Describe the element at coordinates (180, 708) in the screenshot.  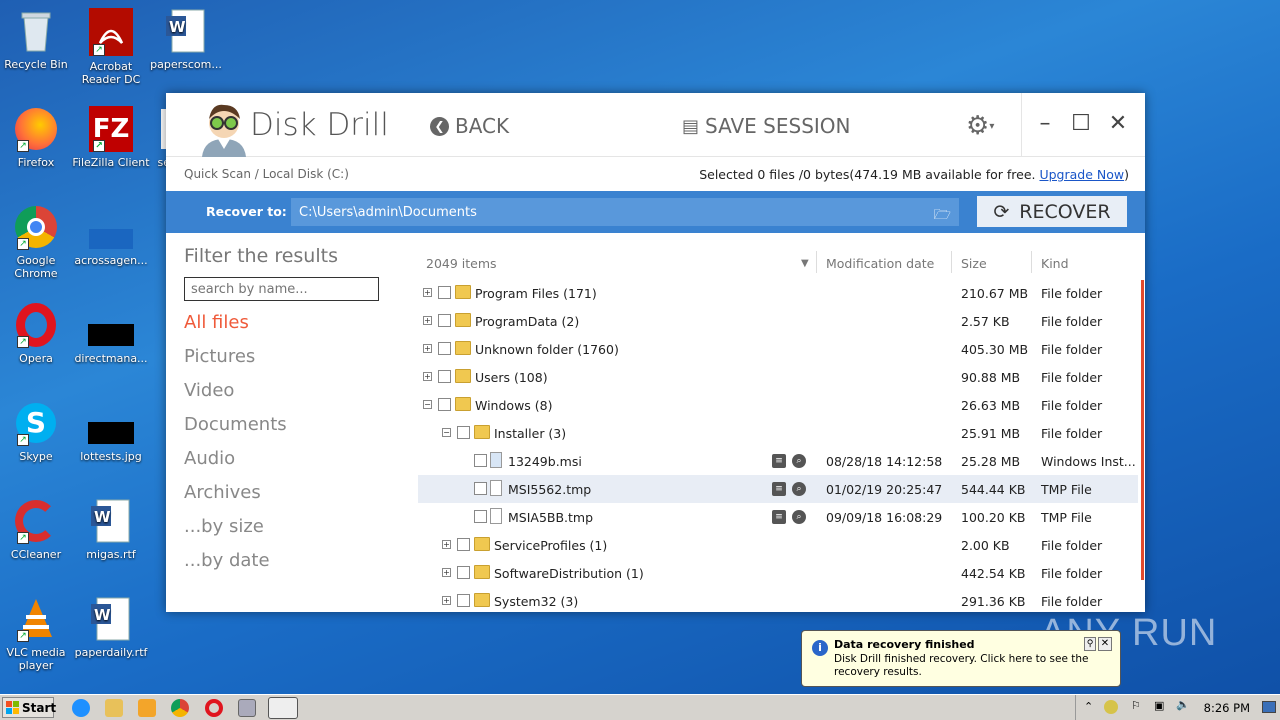
I see `chrome-taskbar-icon` at that location.